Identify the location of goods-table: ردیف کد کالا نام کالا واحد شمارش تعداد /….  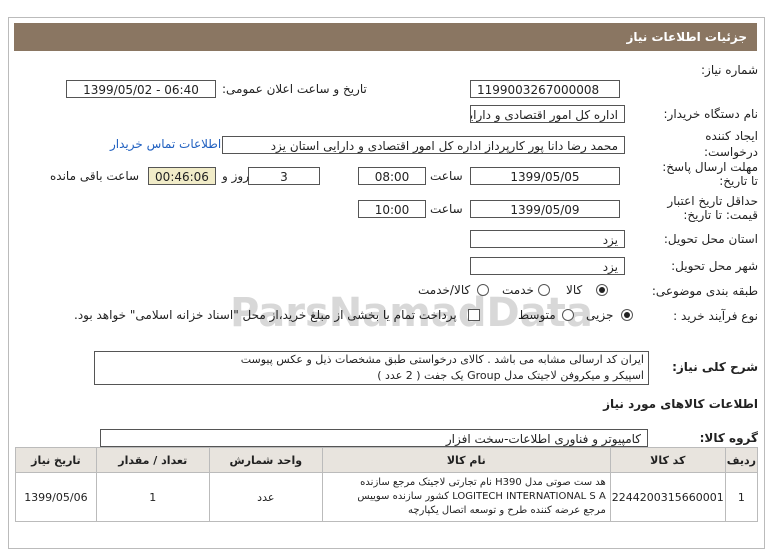
(387, 484).